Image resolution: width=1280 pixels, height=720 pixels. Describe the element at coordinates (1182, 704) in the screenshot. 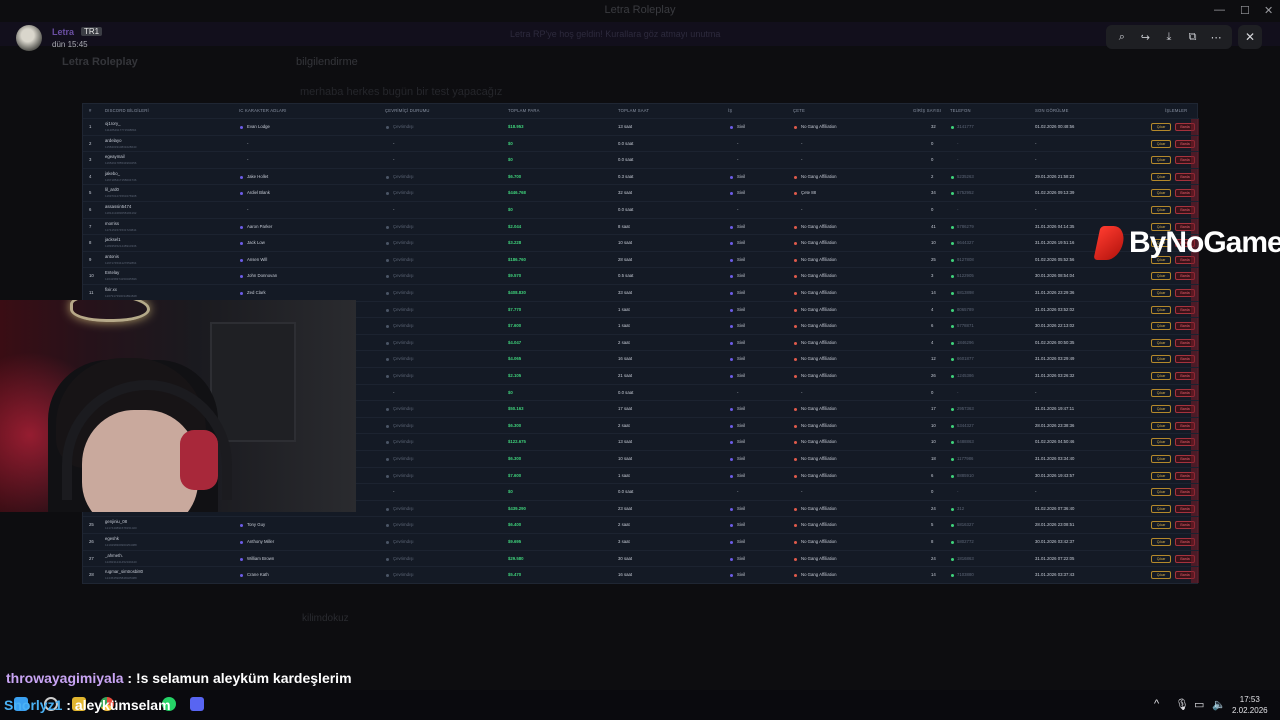

I see `microphone-icon: 🎙` at that location.